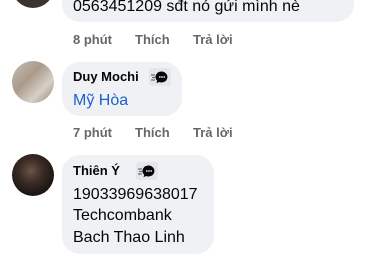  Describe the element at coordinates (135, 194) in the screenshot. I see `comment-text-line: 19033969638017` at that location.